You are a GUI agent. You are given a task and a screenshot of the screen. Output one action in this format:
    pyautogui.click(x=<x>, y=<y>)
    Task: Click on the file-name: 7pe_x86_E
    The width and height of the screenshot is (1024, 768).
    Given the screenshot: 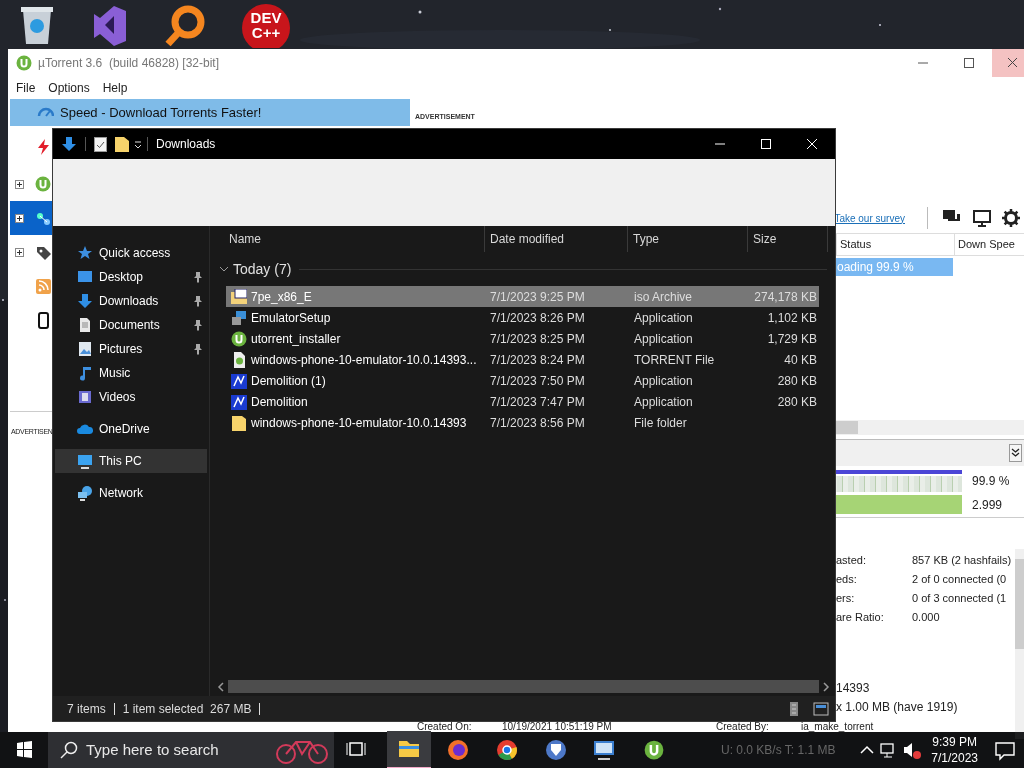 What is the action you would take?
    pyautogui.click(x=281, y=297)
    